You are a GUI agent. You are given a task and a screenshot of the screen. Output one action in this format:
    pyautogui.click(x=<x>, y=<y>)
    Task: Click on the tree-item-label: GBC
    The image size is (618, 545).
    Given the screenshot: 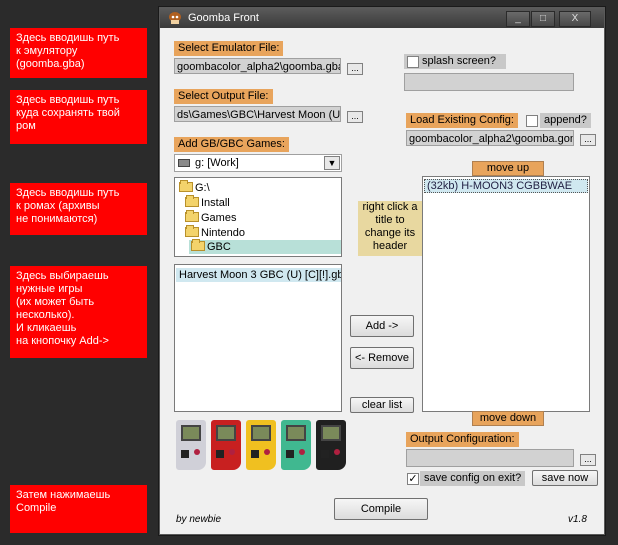 What is the action you would take?
    pyautogui.click(x=219, y=247)
    